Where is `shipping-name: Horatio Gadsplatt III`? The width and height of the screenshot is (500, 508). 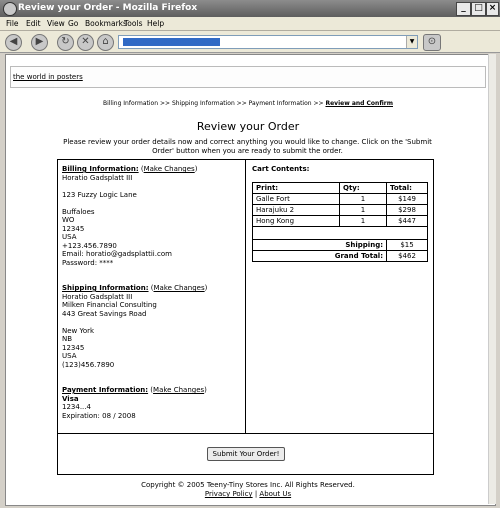
shipping-name: Horatio Gadsplatt III is located at coordinates (97, 296).